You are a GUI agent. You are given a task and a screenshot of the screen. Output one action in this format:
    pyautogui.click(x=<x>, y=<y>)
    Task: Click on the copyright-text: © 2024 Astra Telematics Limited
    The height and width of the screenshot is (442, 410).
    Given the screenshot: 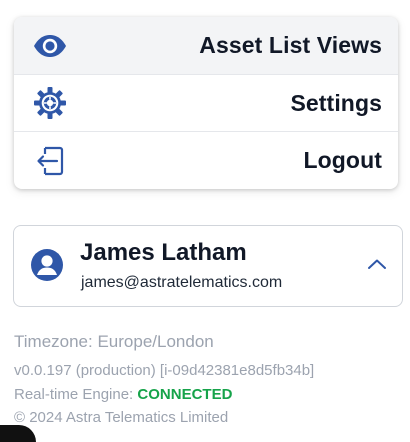 What is the action you would take?
    pyautogui.click(x=121, y=417)
    